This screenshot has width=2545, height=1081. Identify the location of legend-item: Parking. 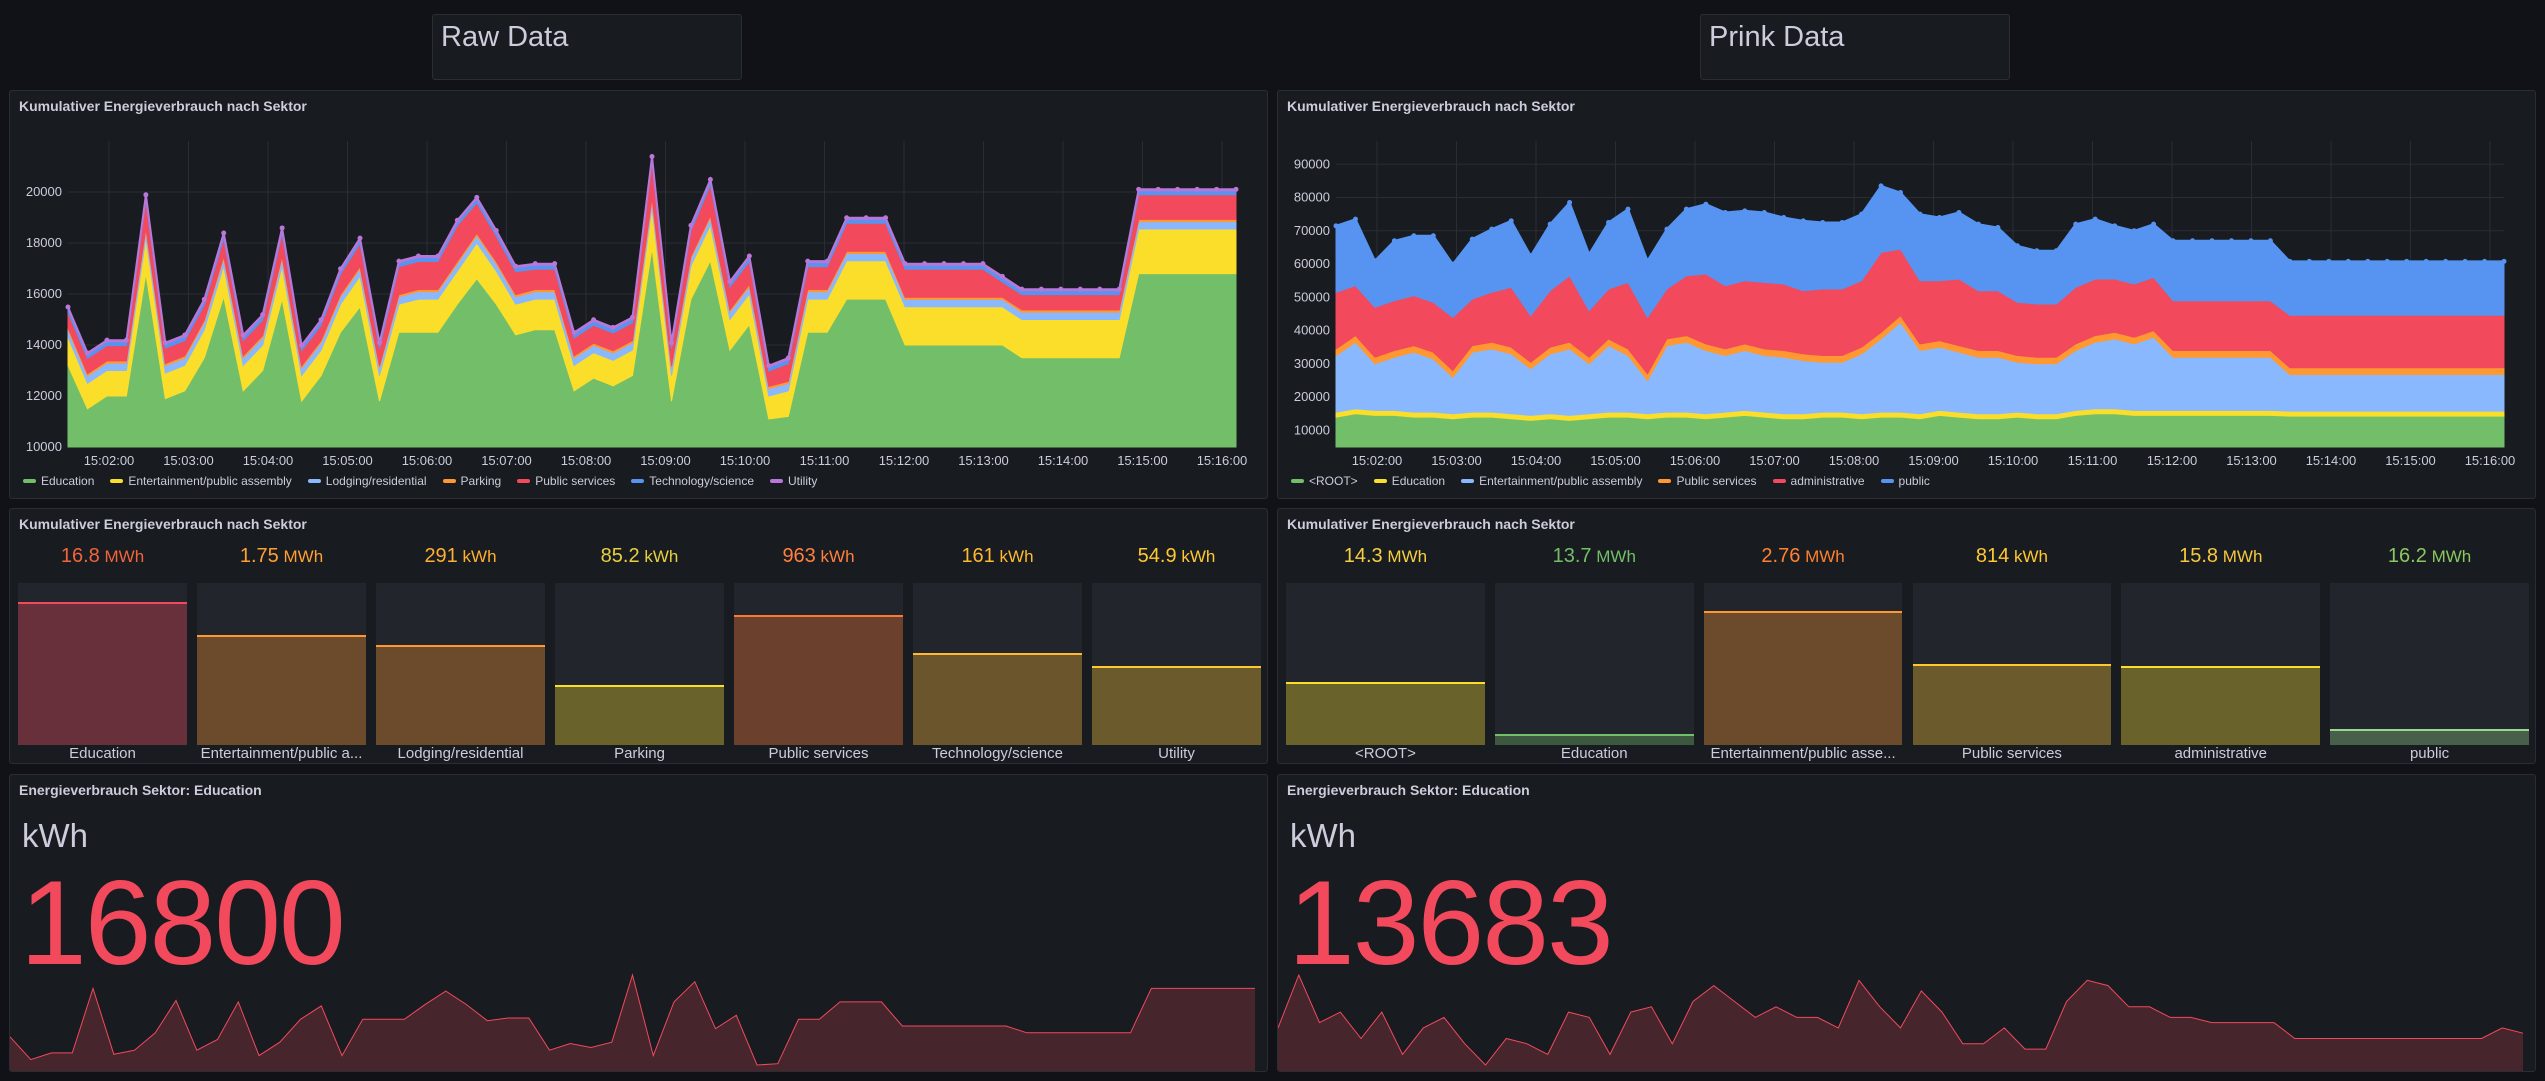
(471, 481).